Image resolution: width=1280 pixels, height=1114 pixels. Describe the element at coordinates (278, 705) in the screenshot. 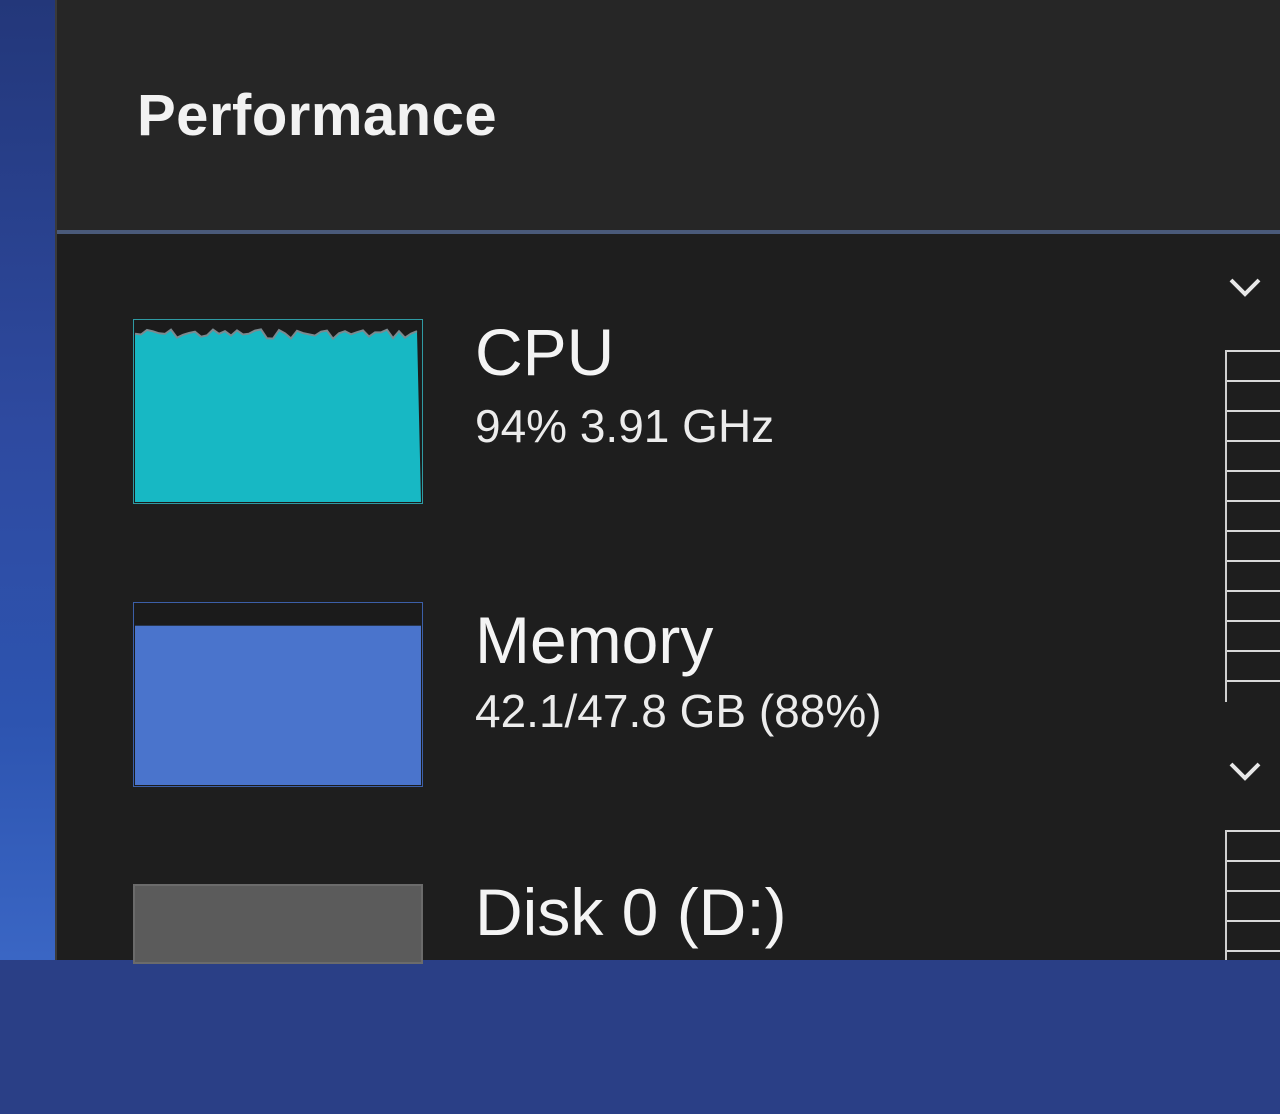

I see `memory-graph-fill` at that location.